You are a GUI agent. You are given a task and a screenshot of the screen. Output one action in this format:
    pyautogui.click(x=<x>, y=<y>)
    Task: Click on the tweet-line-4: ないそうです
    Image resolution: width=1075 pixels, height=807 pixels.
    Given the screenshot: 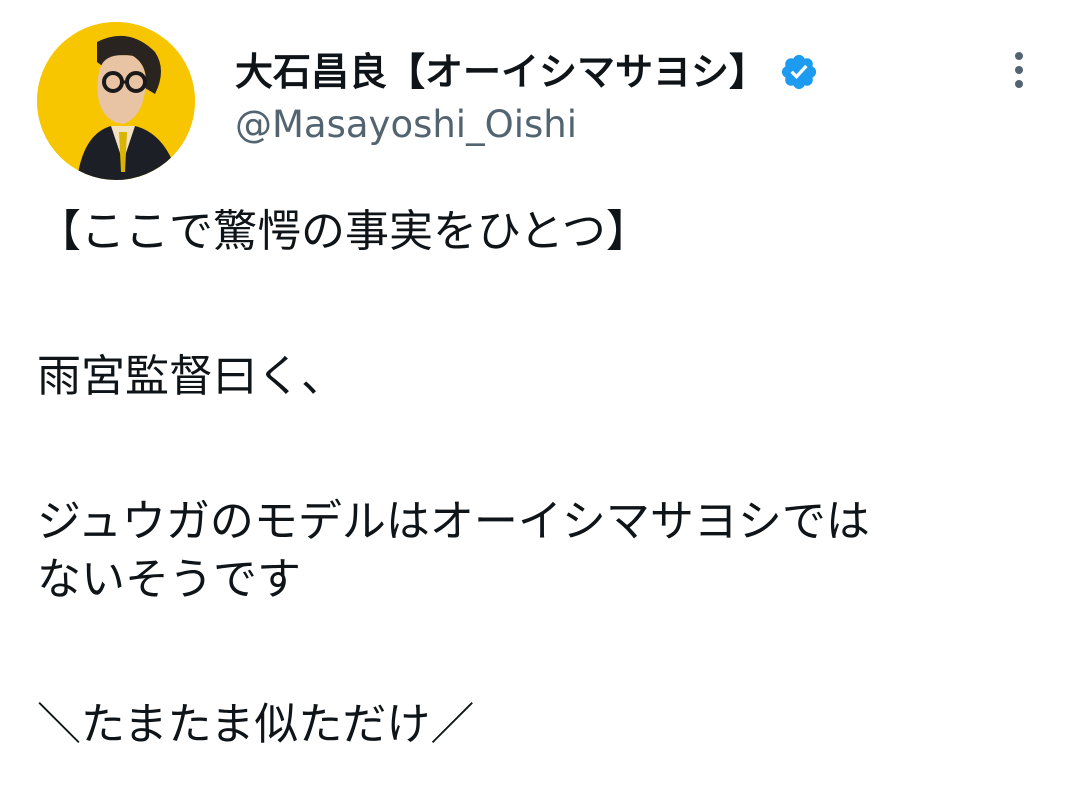 What is the action you would take?
    pyautogui.click(x=169, y=579)
    